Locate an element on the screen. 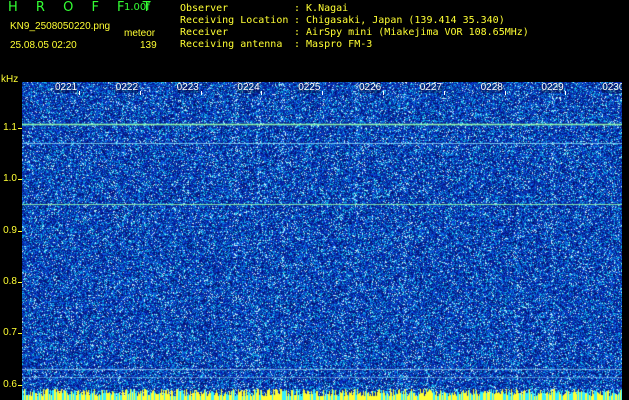 The height and width of the screenshot is (400, 629). info-key-observer: Observer is located at coordinates (204, 8).